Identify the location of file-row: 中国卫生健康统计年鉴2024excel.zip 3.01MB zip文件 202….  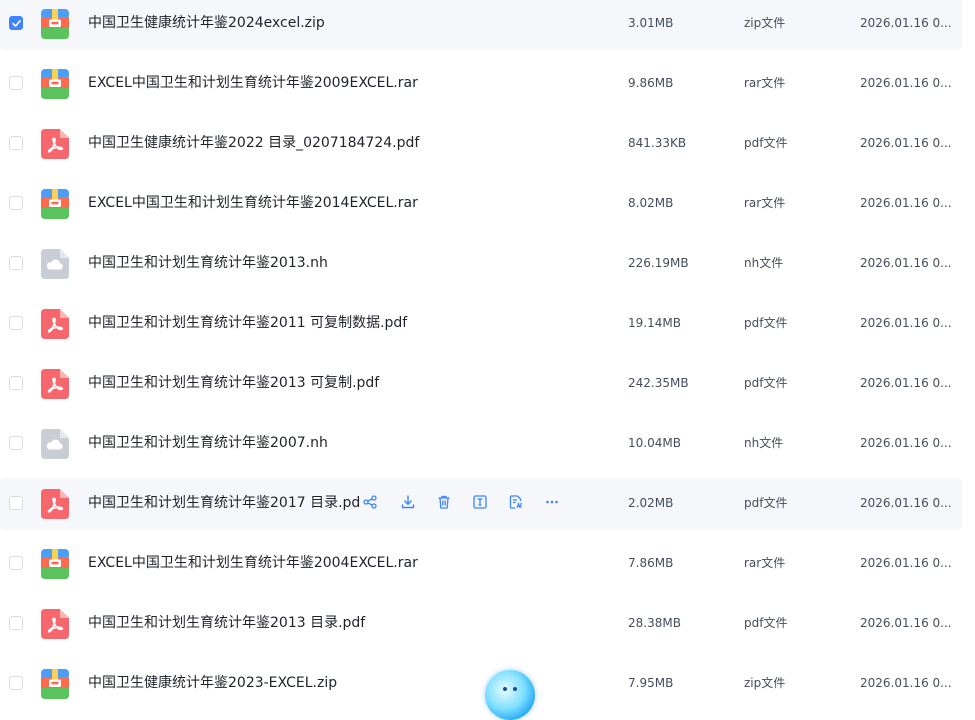
(481, 25).